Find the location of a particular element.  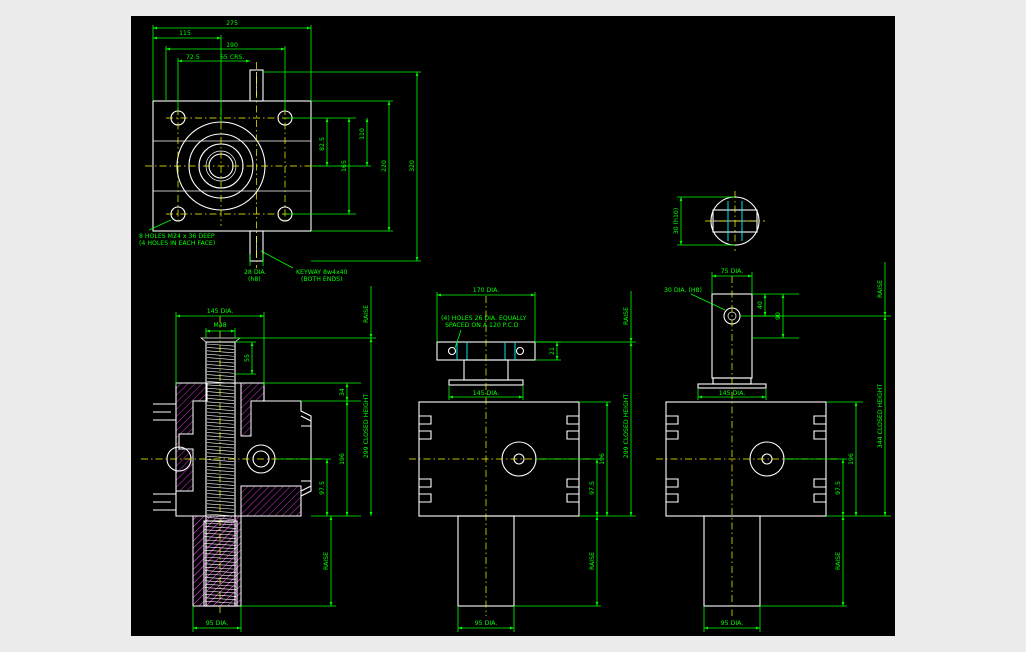

dim-190: 190 is located at coordinates (232, 45).